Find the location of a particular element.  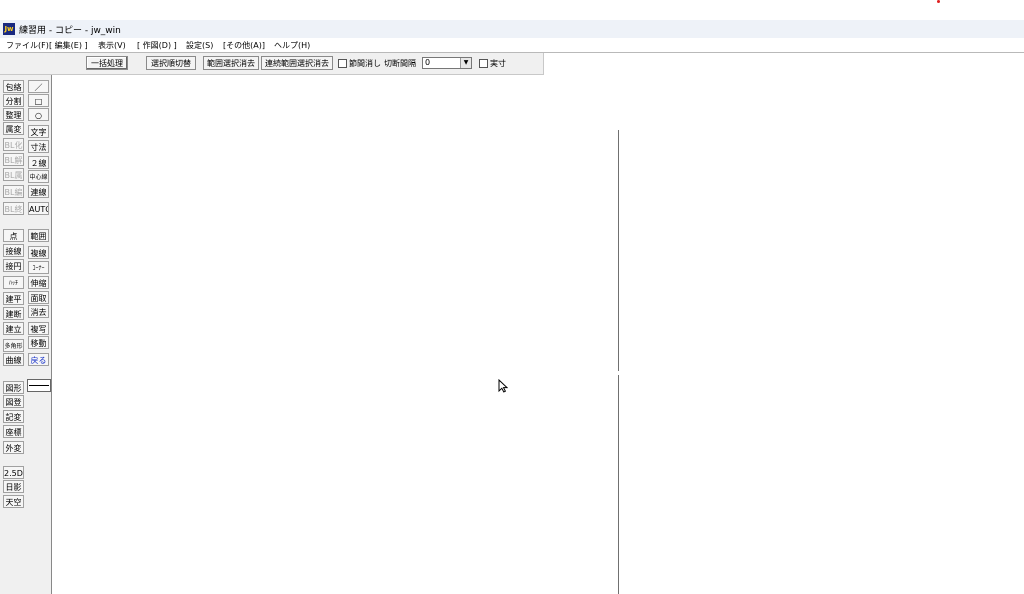

tool-coordinates: 座標 is located at coordinates (13, 431).